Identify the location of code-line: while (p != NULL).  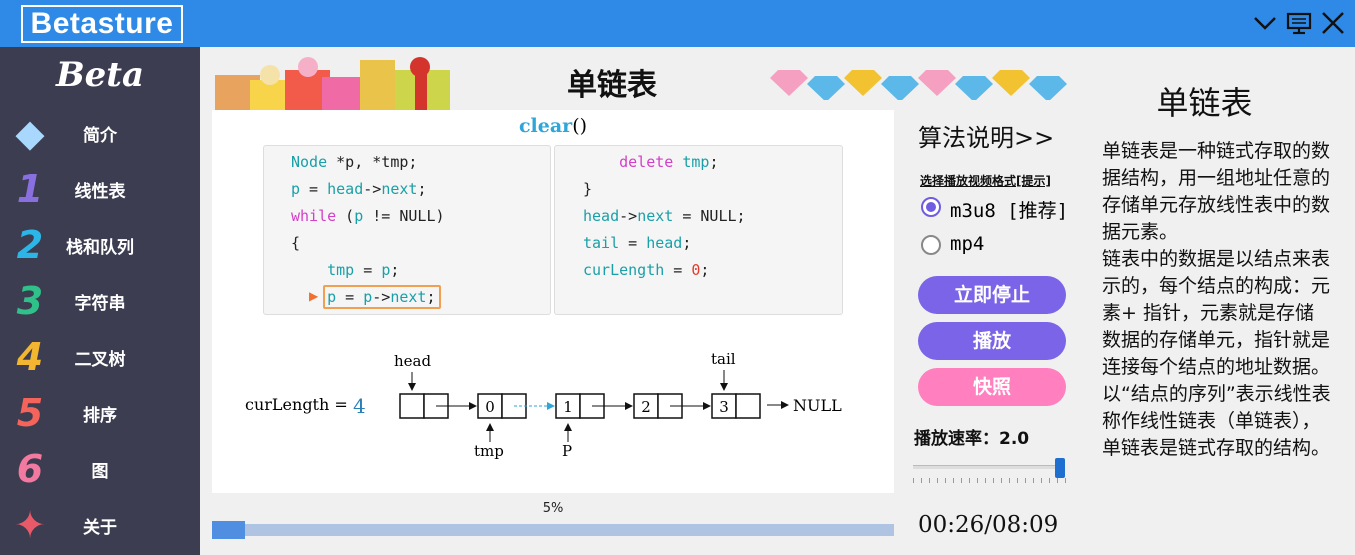
(368, 216).